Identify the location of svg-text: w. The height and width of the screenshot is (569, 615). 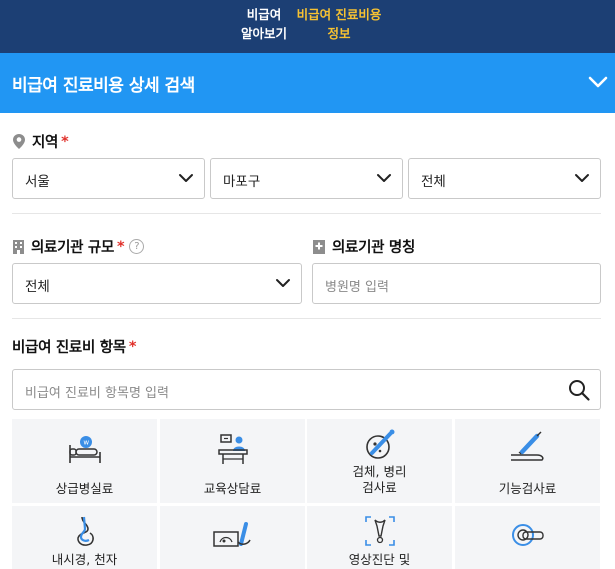
(86, 443).